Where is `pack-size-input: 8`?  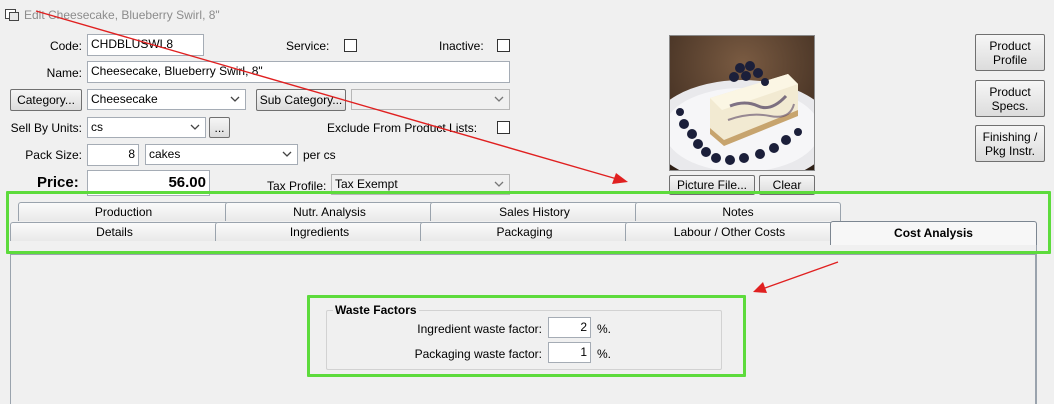 pack-size-input: 8 is located at coordinates (113, 155).